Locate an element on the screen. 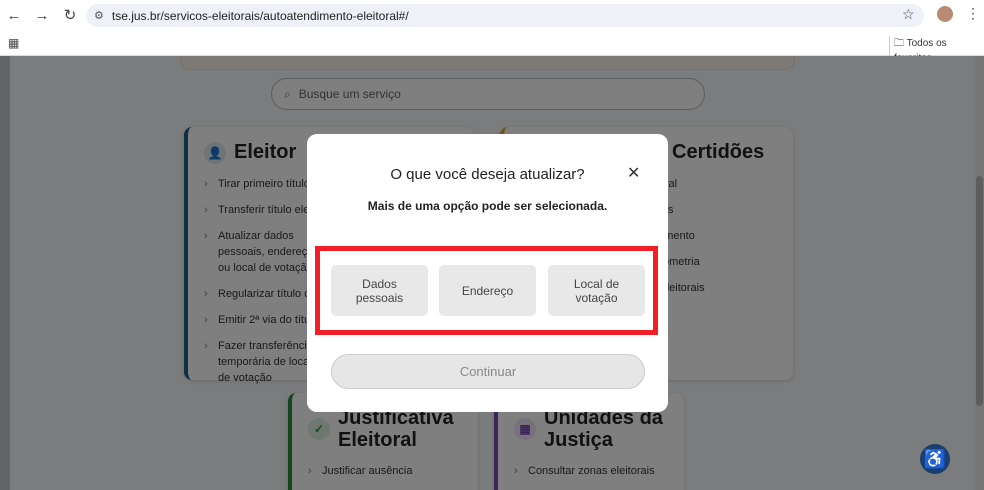 The image size is (984, 490). avatar is located at coordinates (945, 14).